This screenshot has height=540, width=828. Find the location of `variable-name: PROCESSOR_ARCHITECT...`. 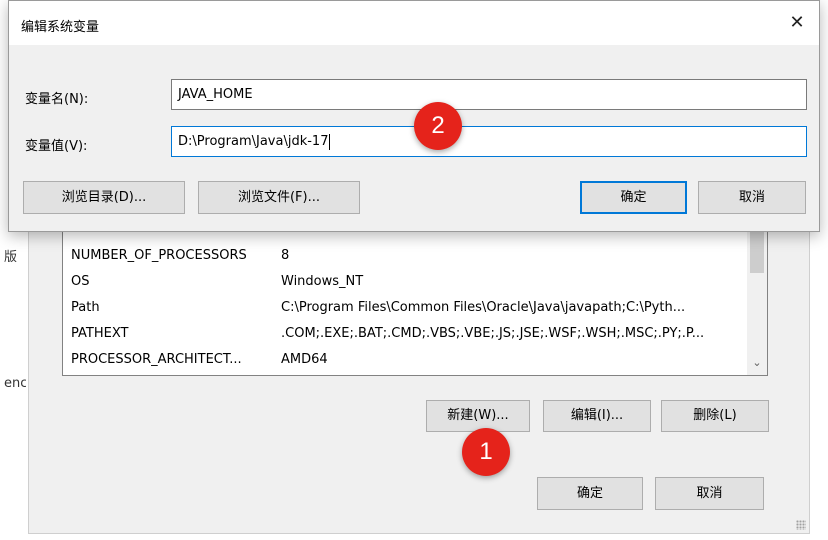

variable-name: PROCESSOR_ARCHITECT... is located at coordinates (156, 359).